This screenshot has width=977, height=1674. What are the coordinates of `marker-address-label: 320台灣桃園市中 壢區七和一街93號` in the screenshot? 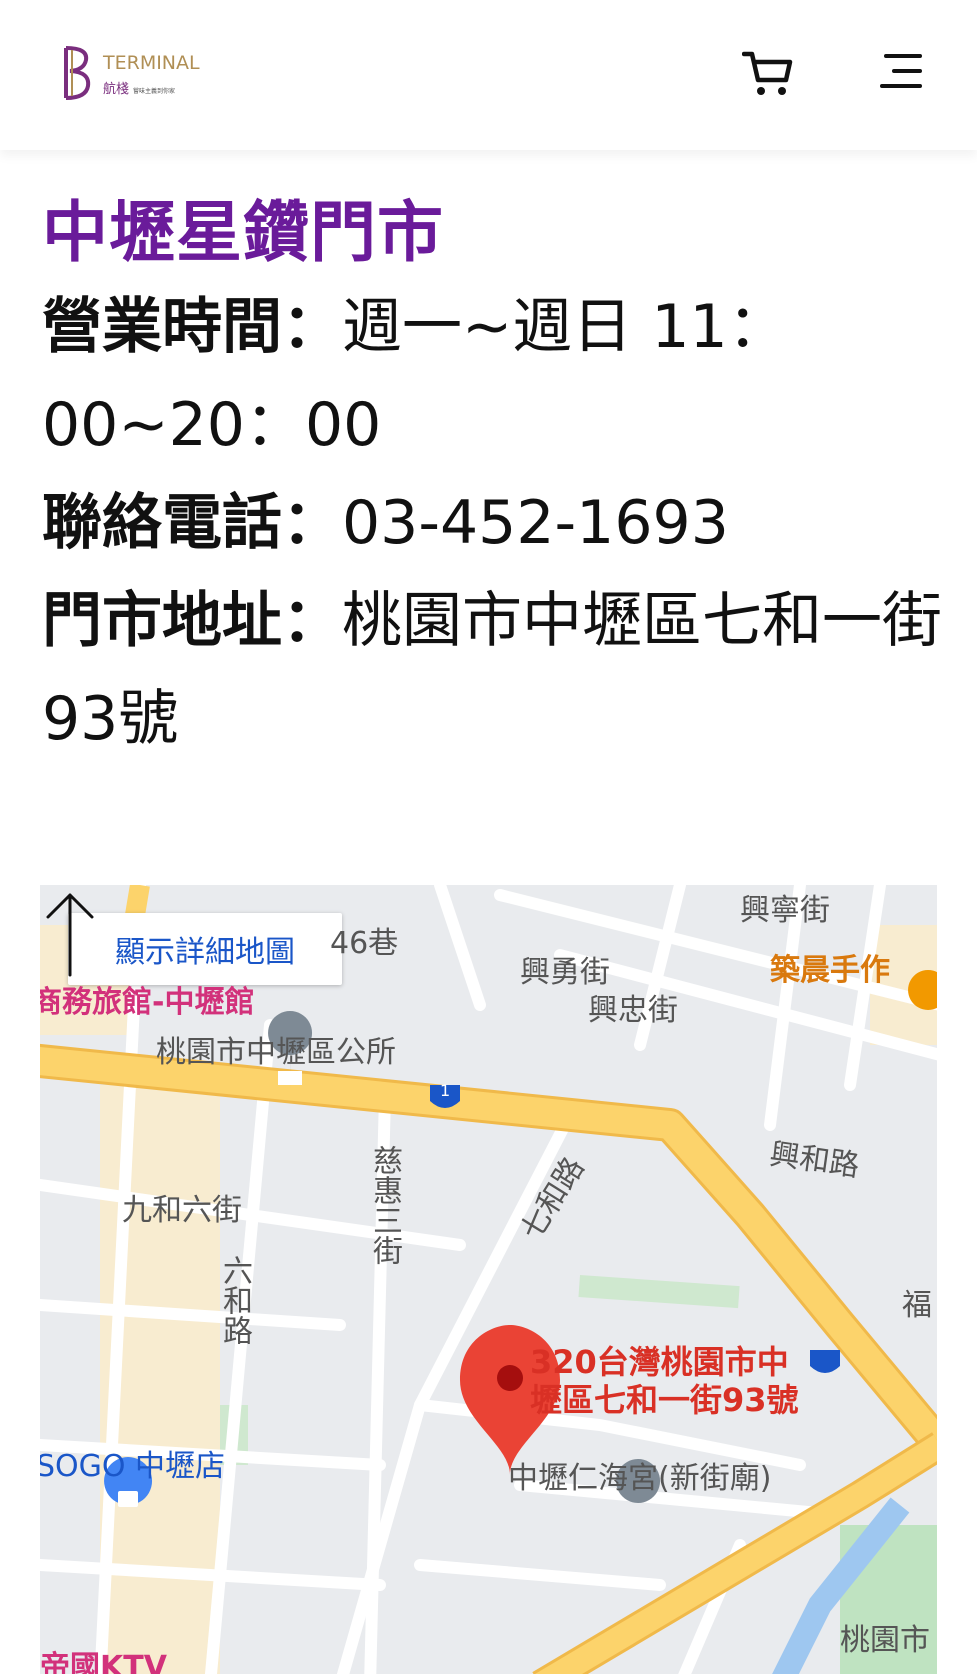 It's located at (664, 1381).